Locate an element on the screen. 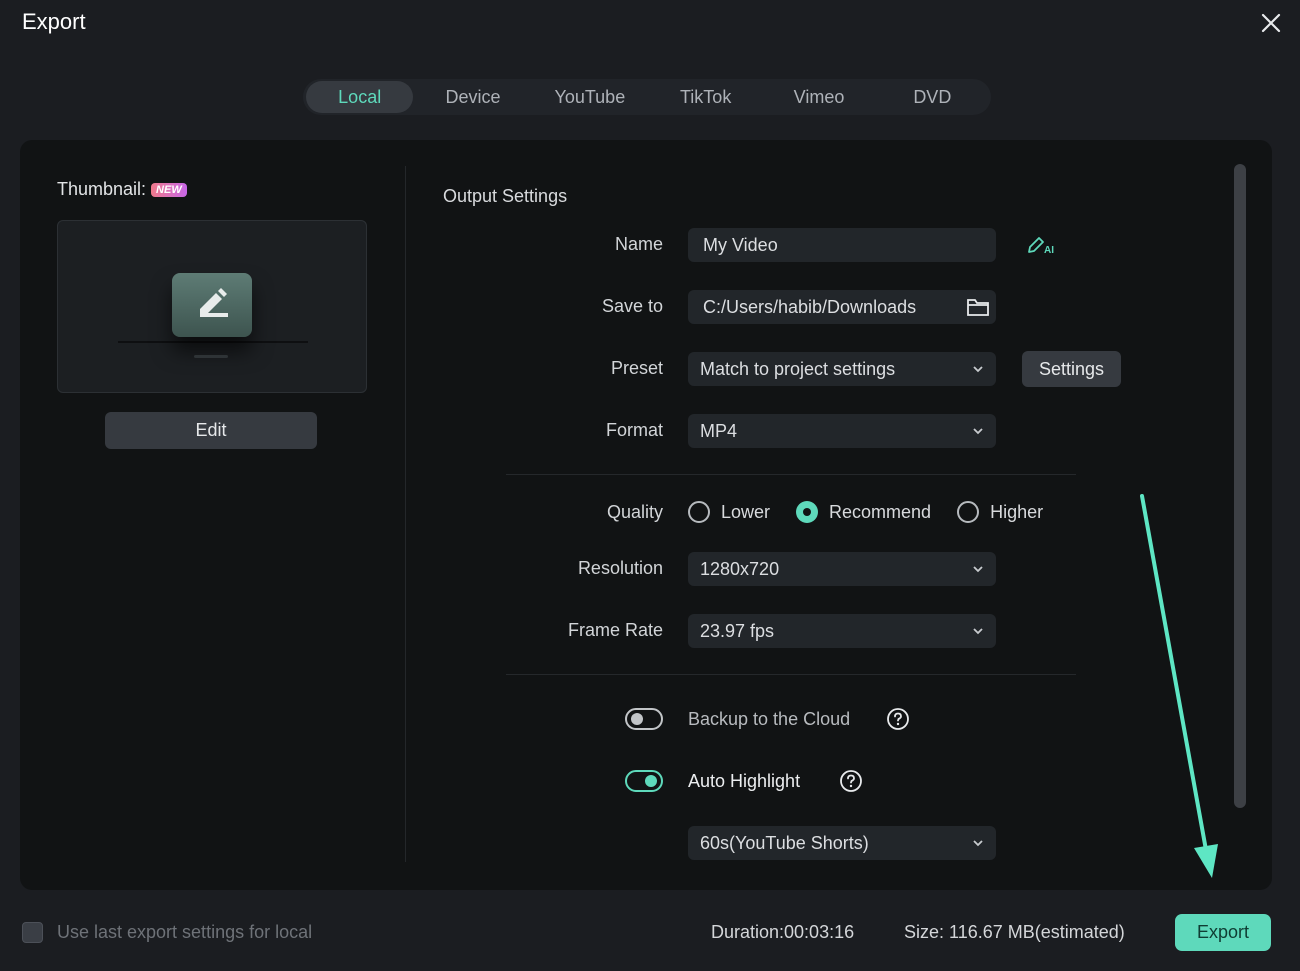 Image resolution: width=1300 pixels, height=971 pixels. new-badge: NEW is located at coordinates (169, 189).